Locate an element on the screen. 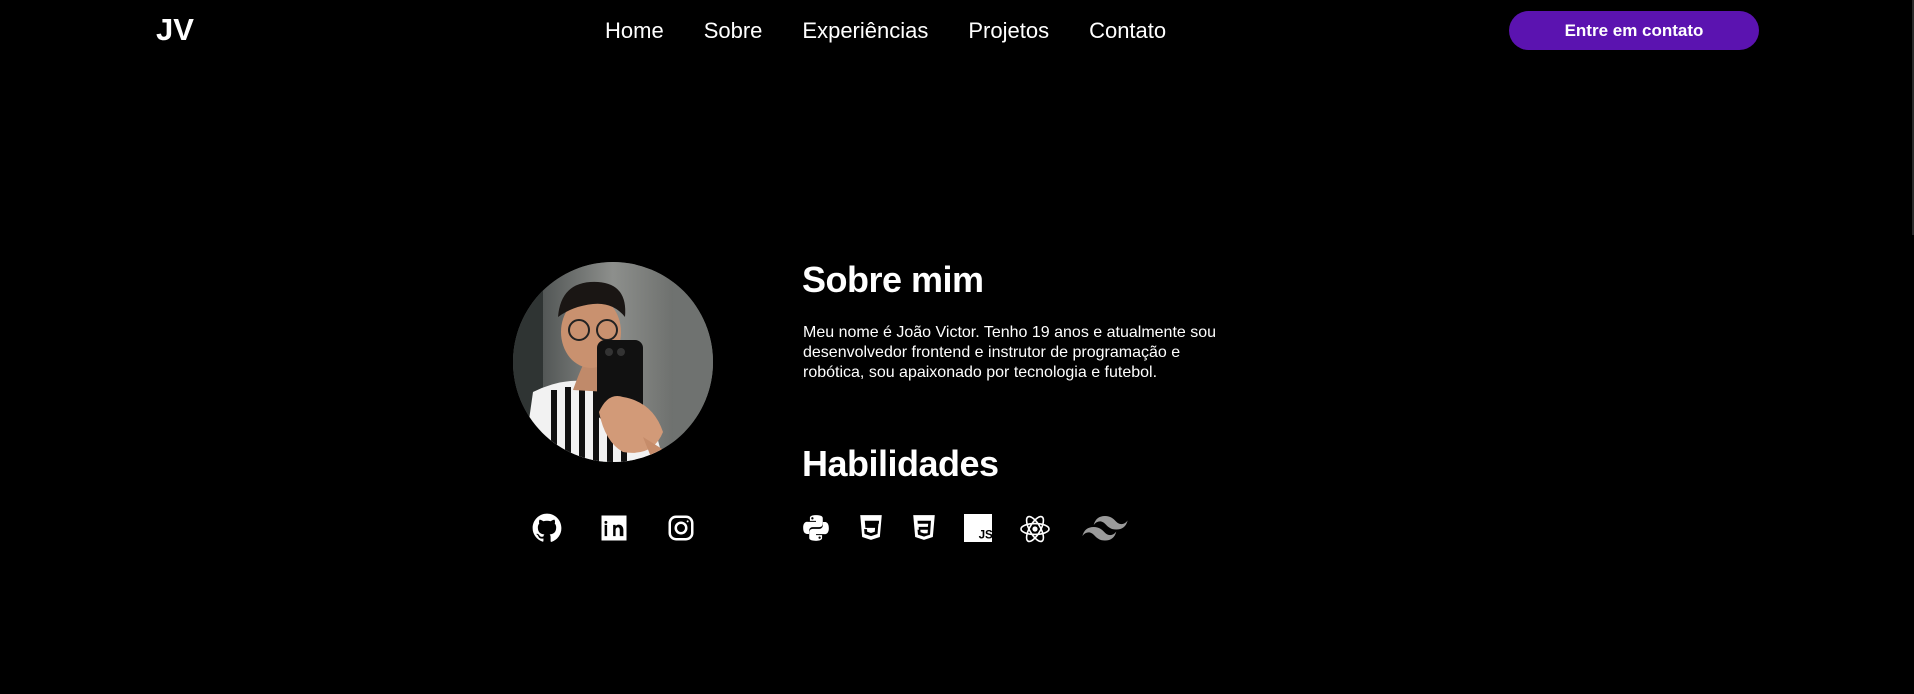 This screenshot has height=694, width=1914. github-icon is located at coordinates (547, 528).